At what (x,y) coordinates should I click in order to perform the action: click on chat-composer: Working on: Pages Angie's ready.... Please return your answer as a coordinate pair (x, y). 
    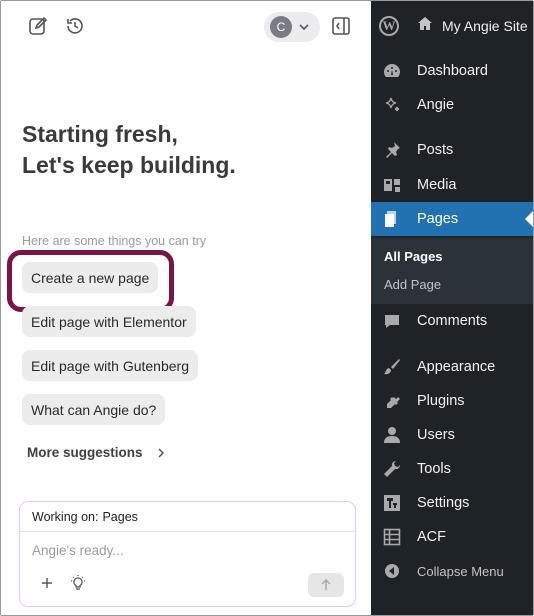
    Looking at the image, I should click on (187, 554).